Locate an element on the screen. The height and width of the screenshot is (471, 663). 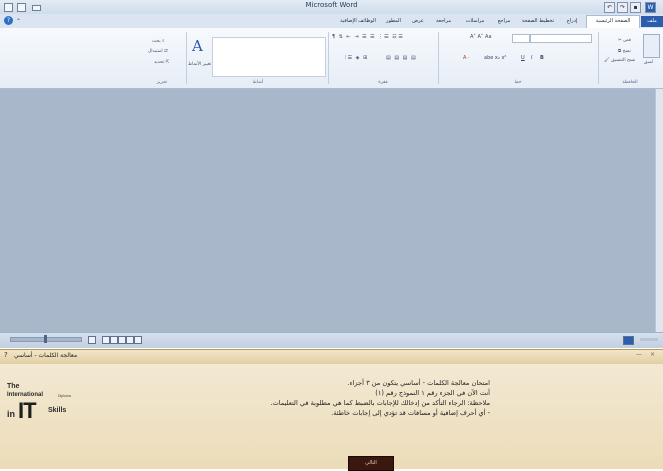
tab-insert: إدراج is located at coordinates (572, 21).